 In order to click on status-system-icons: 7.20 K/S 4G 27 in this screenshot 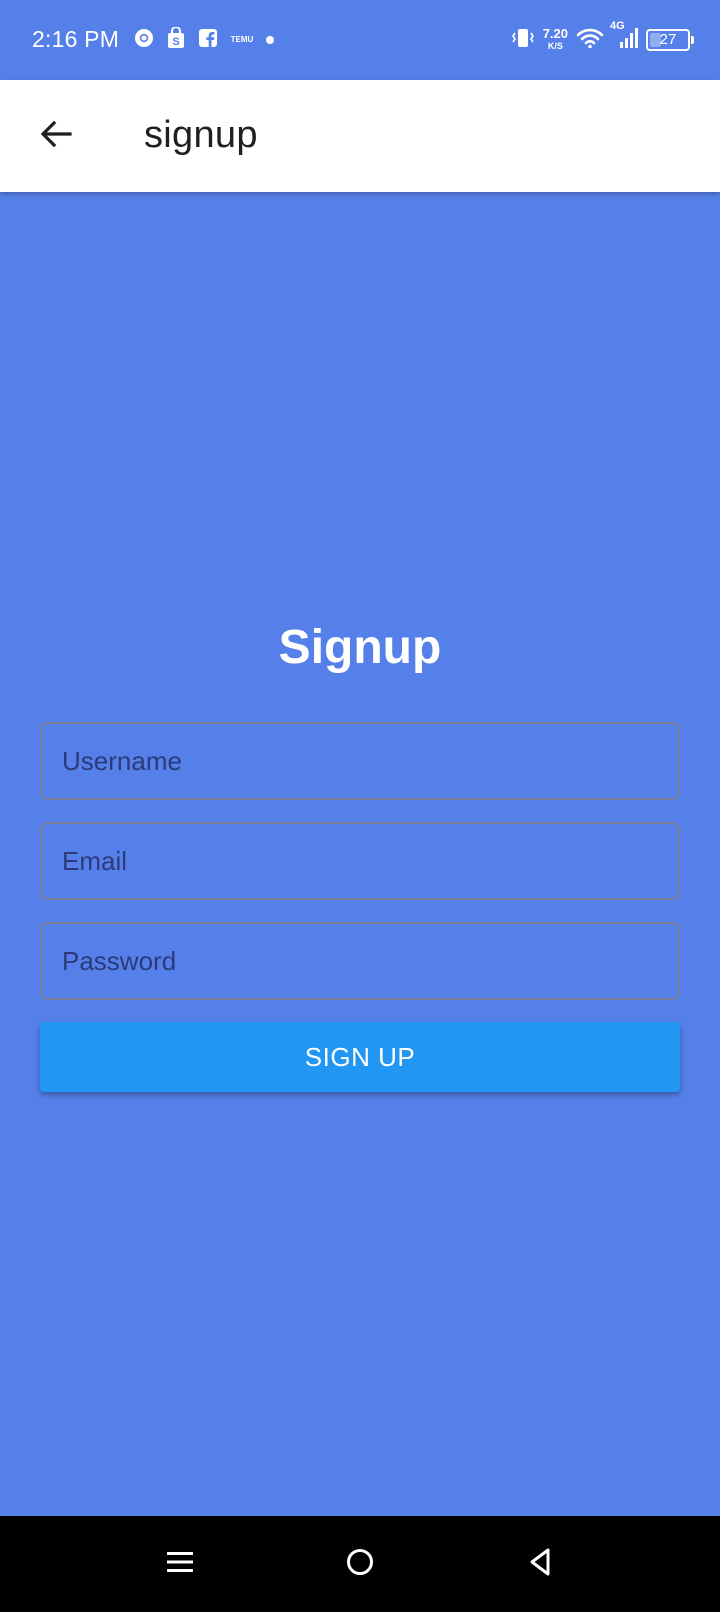, I will do `click(598, 38)`.